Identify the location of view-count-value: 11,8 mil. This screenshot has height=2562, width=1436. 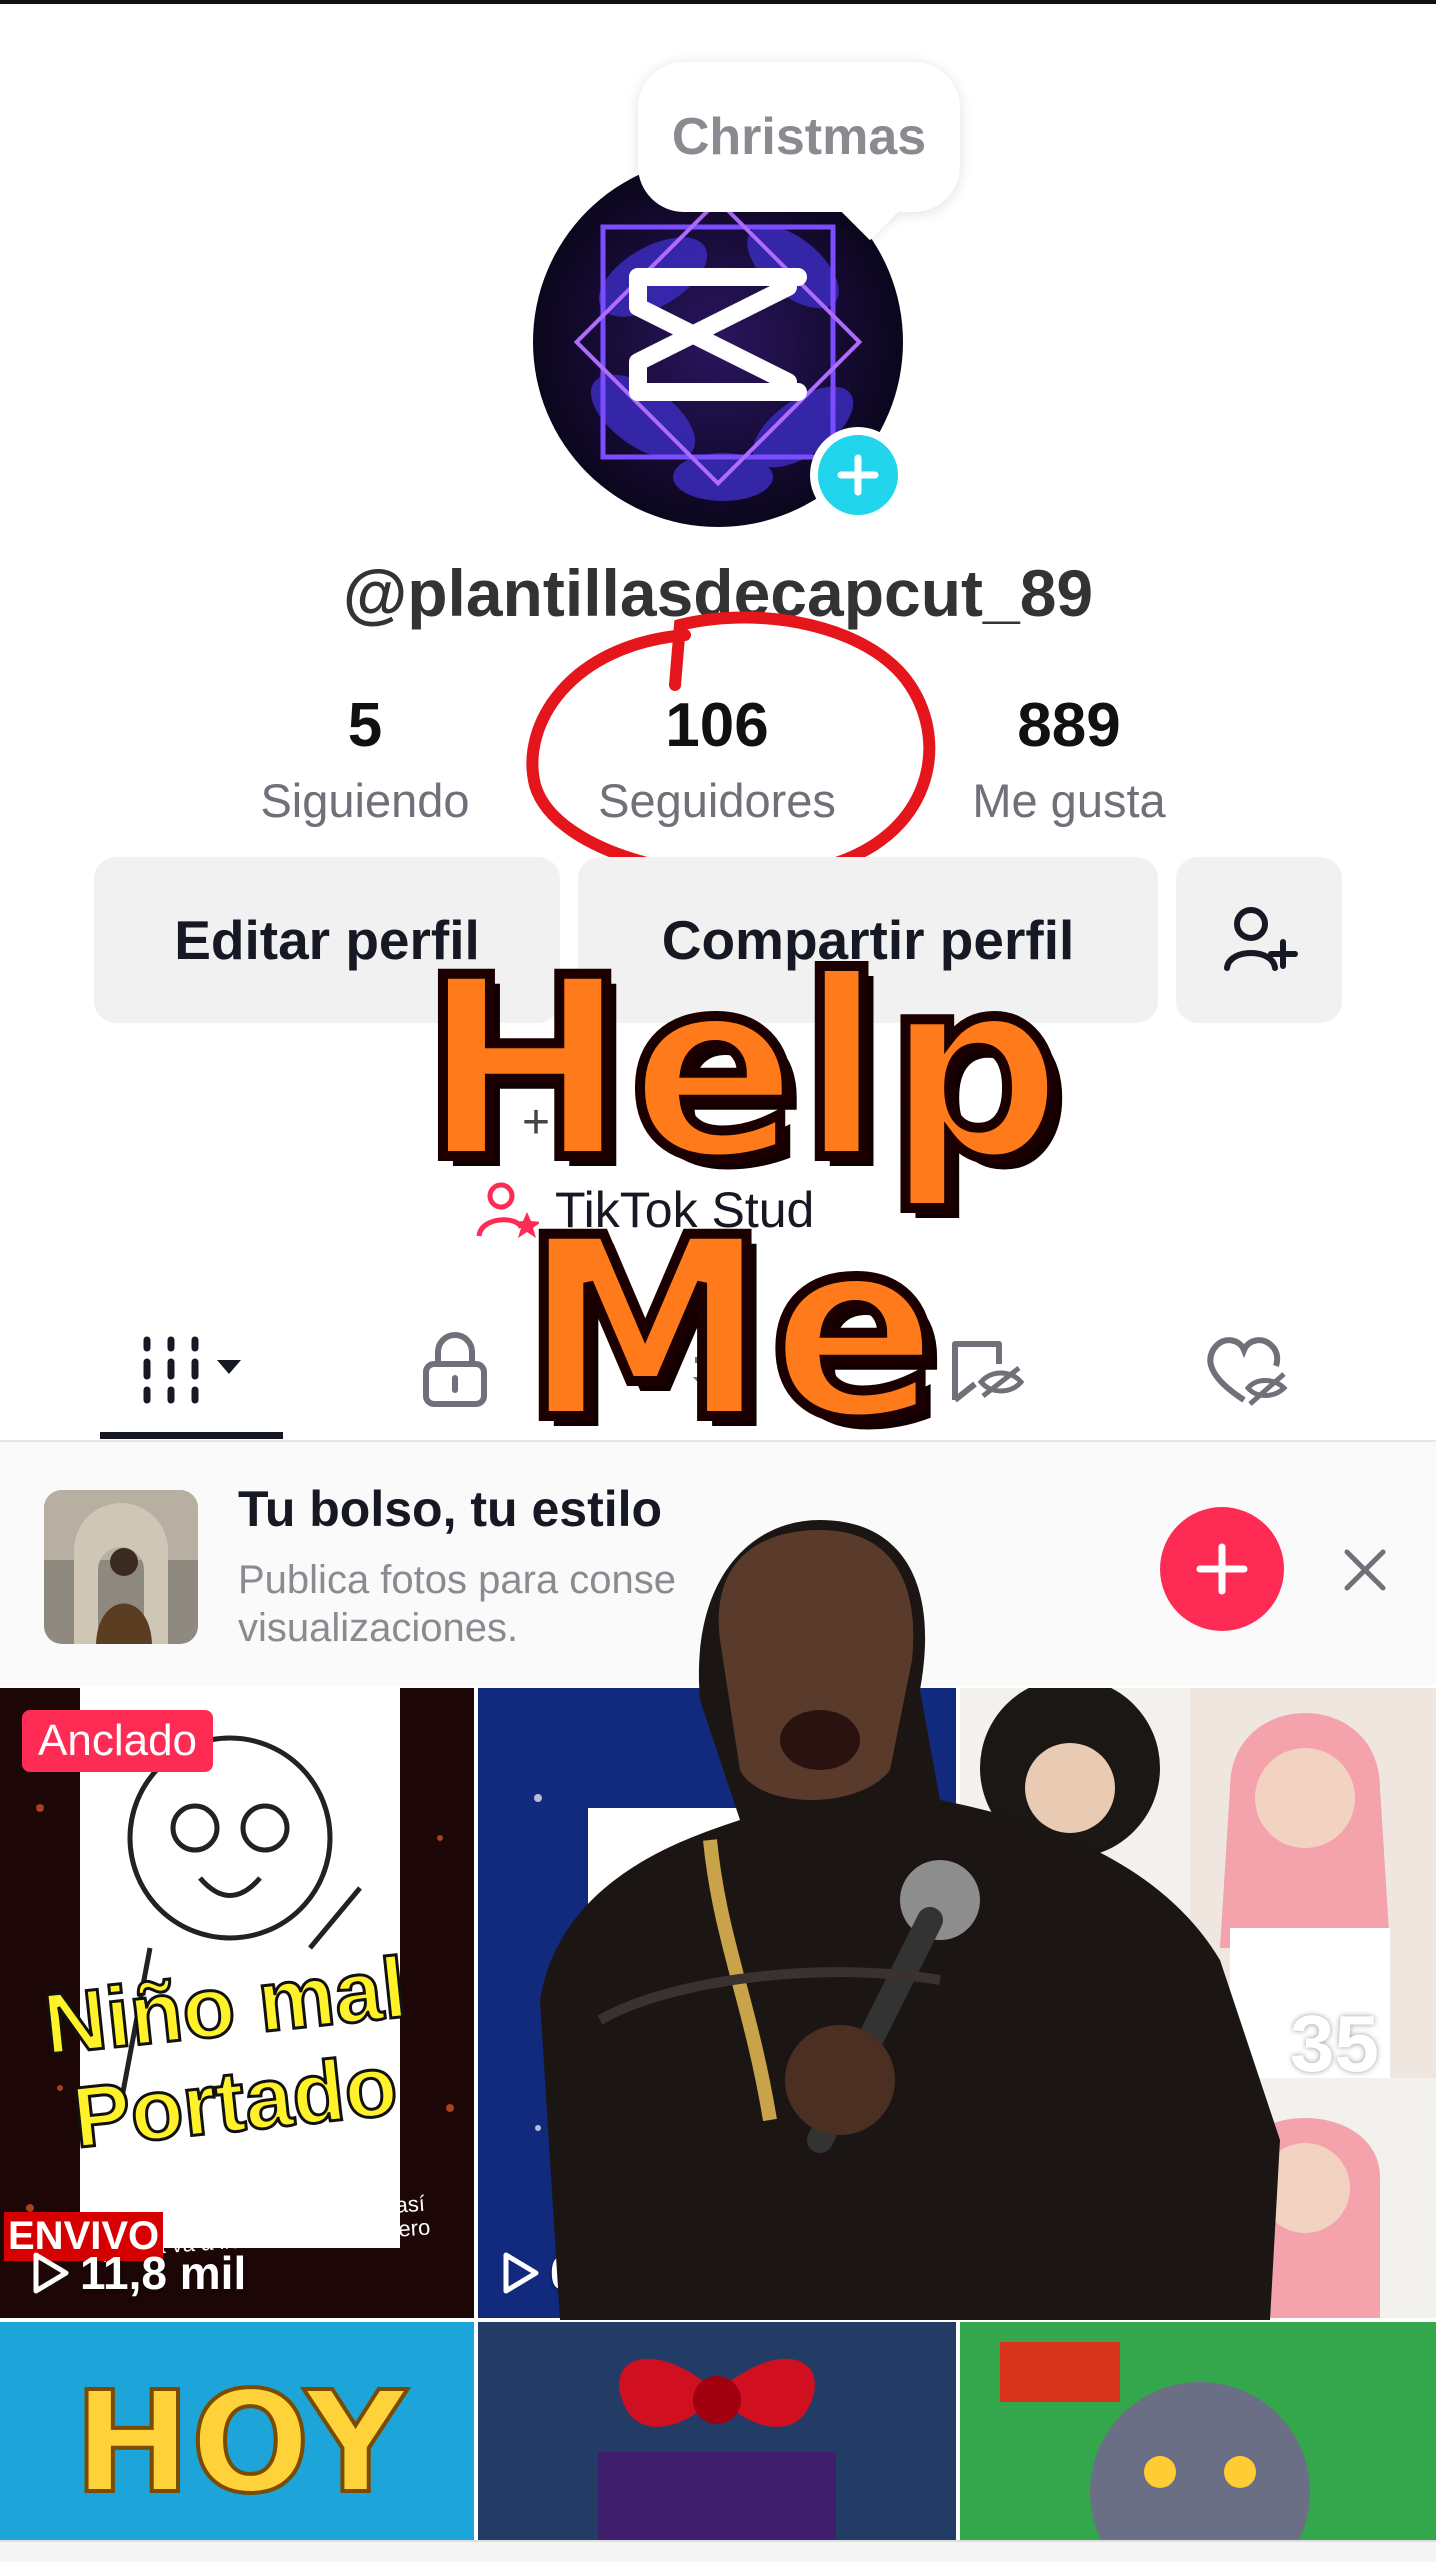
(163, 2273).